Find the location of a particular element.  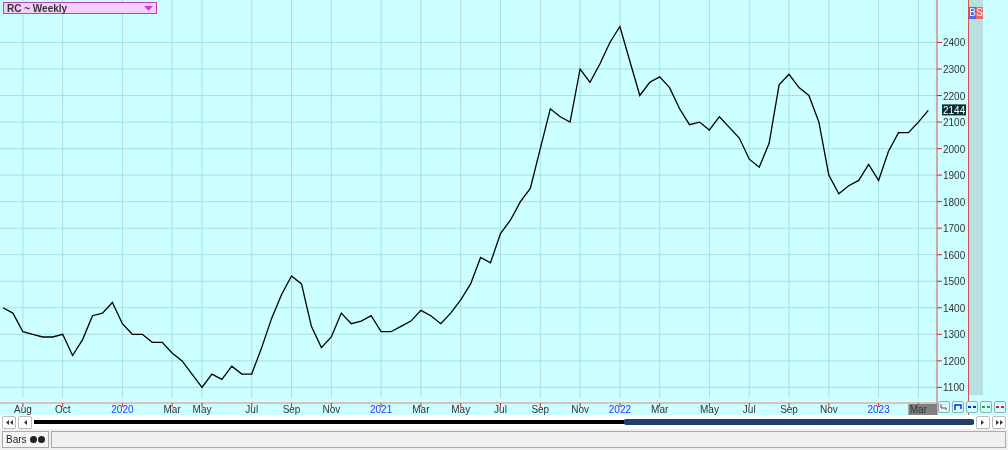

price-axis-label: 1800 is located at coordinates (954, 202).